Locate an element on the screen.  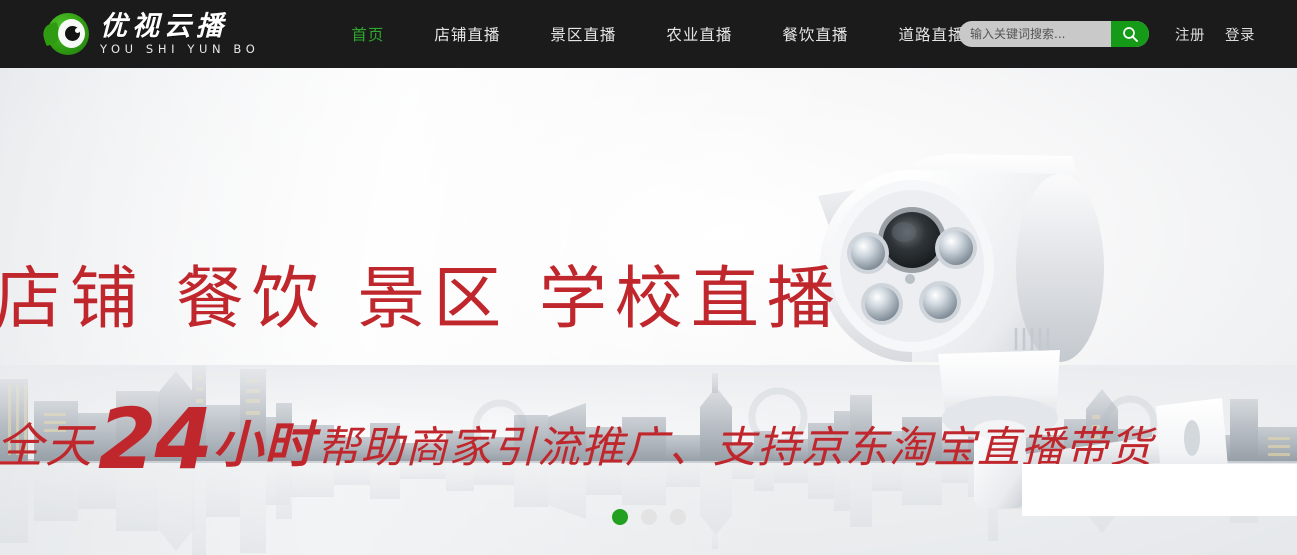
site-logo: 优视云播 YOU SHI YUN BO is located at coordinates (150, 33).